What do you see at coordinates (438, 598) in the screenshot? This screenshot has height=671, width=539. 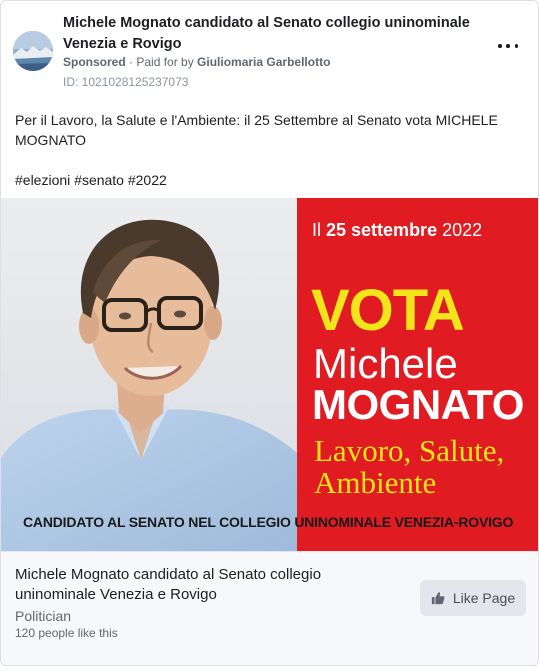 I see `thumbs-up-icon` at bounding box center [438, 598].